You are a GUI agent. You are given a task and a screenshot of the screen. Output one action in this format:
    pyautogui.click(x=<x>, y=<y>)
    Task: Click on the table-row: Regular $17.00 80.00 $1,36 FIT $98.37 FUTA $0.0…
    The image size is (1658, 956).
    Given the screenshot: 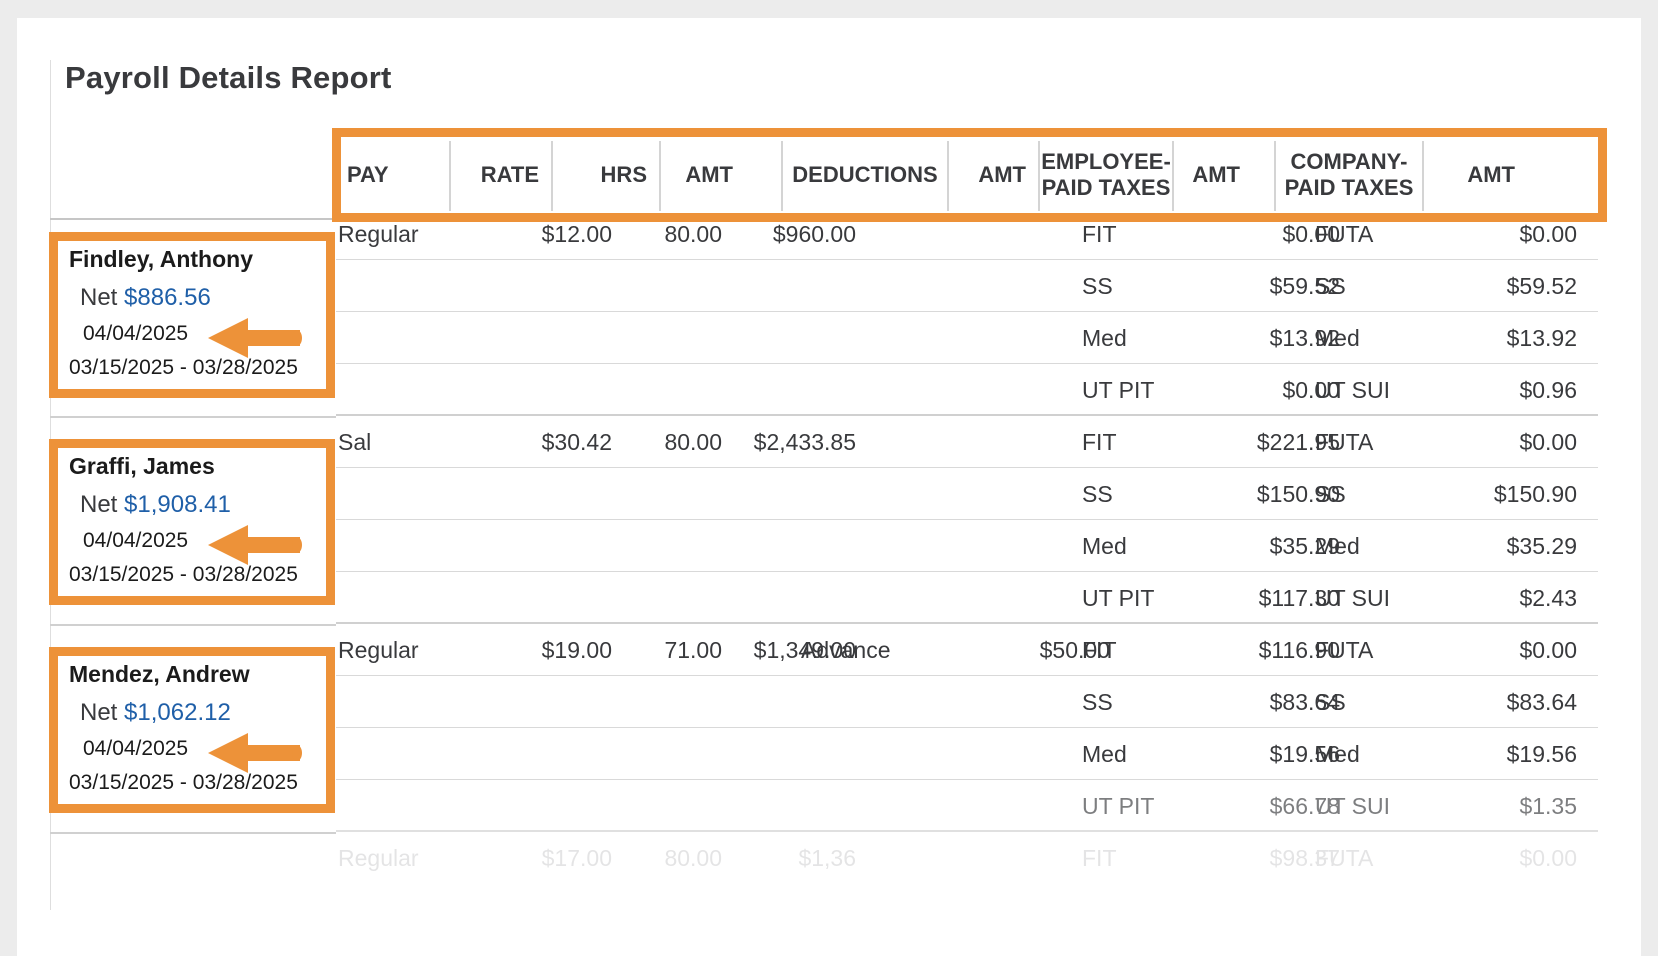 What is the action you would take?
    pyautogui.click(x=967, y=858)
    